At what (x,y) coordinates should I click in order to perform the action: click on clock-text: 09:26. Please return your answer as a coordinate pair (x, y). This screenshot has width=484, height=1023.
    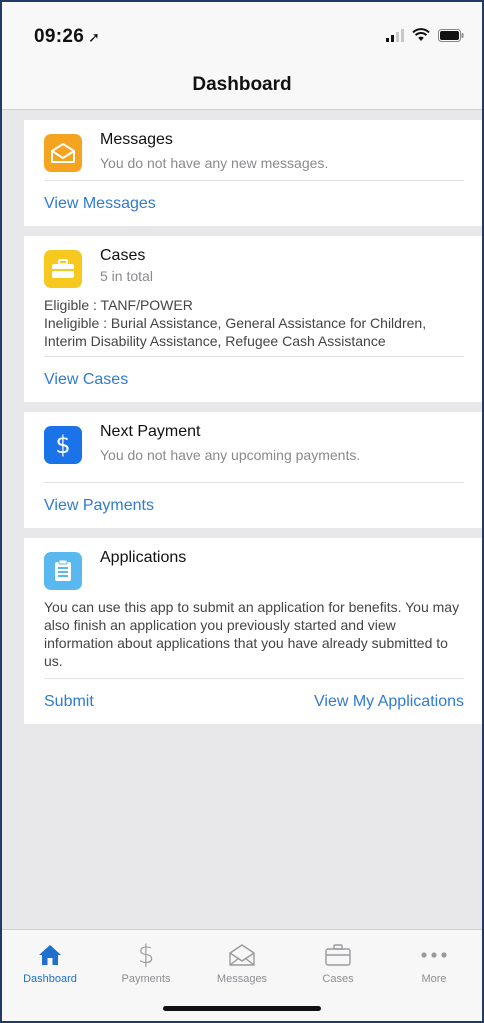
    Looking at the image, I should click on (59, 36).